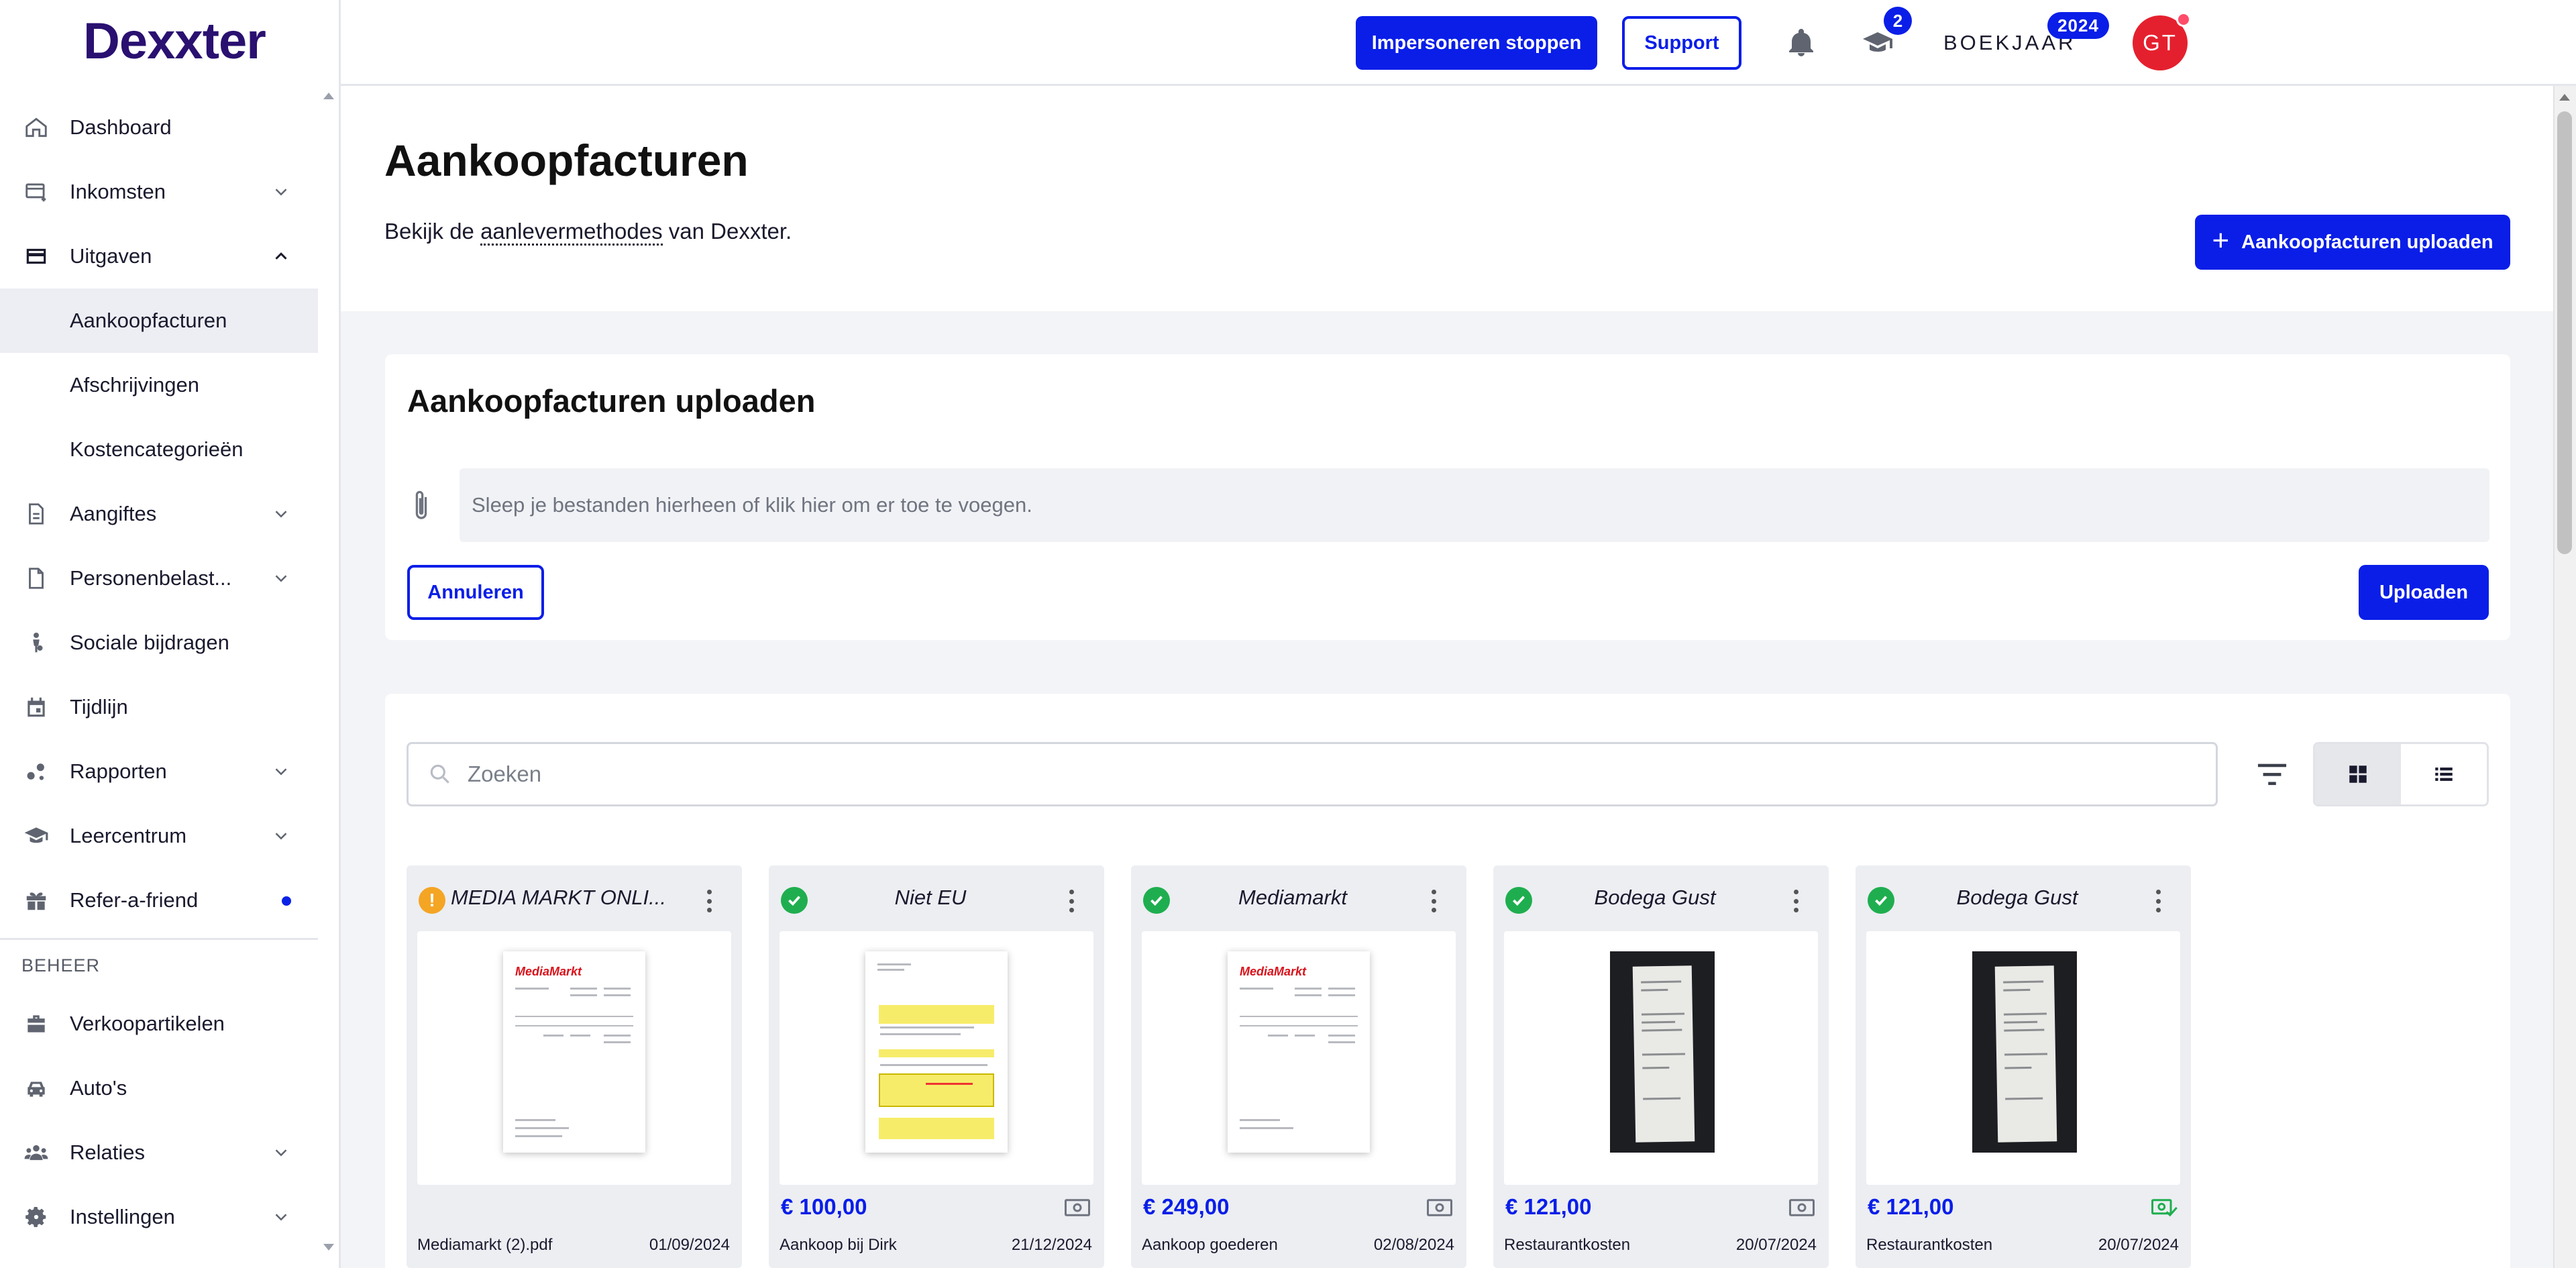 The width and height of the screenshot is (2576, 1268). What do you see at coordinates (2272, 774) in the screenshot?
I see `filter-icon` at bounding box center [2272, 774].